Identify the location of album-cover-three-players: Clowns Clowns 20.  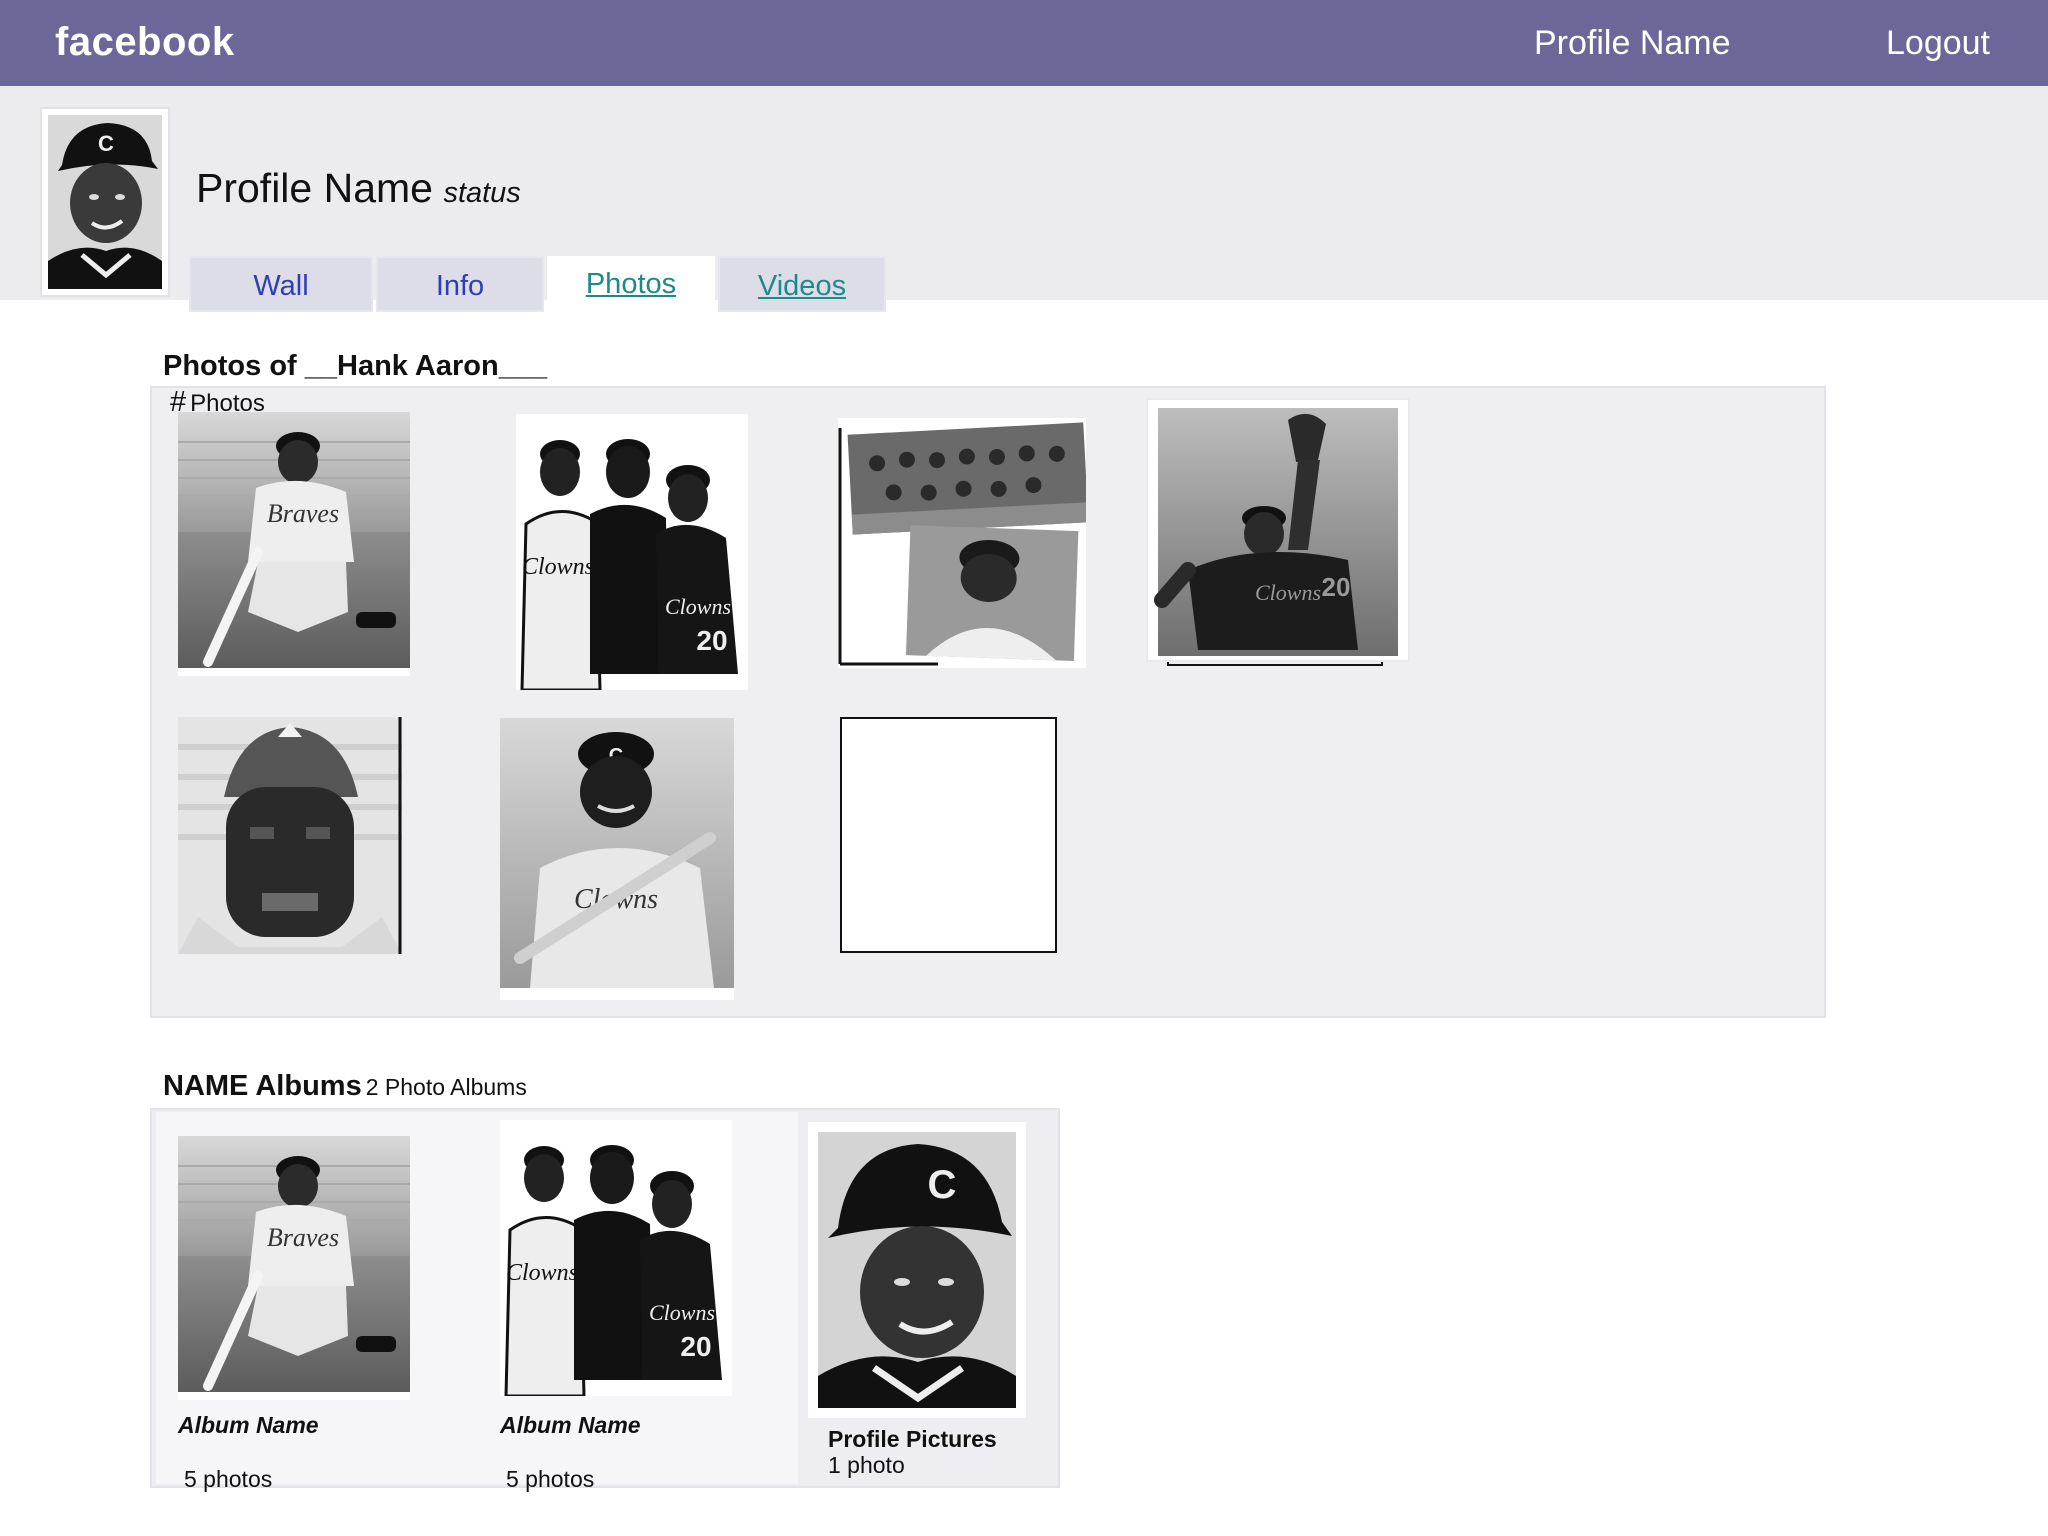
(616, 1258).